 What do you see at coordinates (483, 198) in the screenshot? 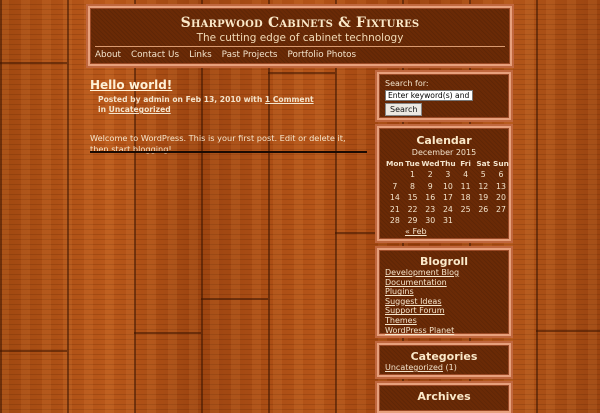
I see `calendar-day: 19` at bounding box center [483, 198].